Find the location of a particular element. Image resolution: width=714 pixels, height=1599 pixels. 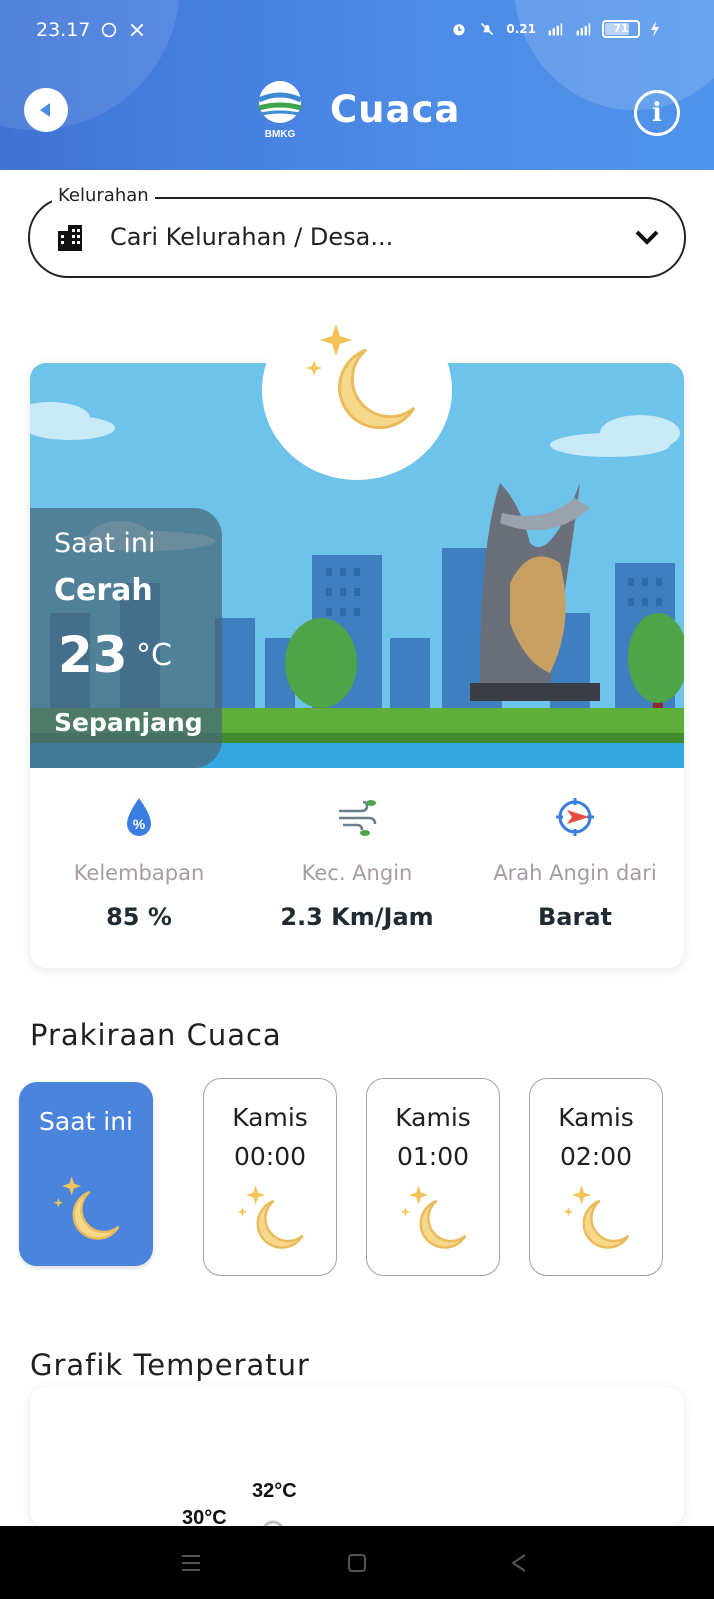

stat-value: Barat is located at coordinates (575, 917).